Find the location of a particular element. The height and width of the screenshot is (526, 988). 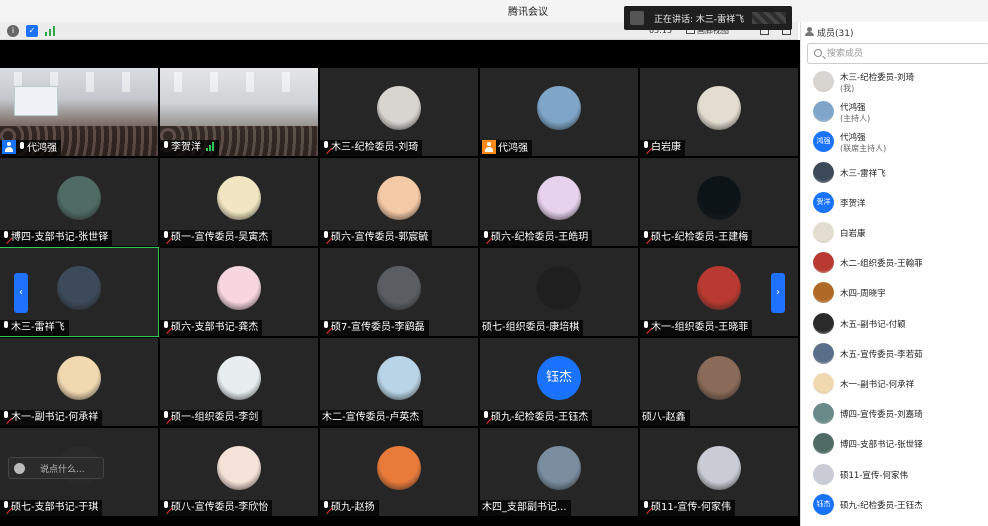

video-tile: 硕七-组织委员-康培棋 is located at coordinates (559, 292).